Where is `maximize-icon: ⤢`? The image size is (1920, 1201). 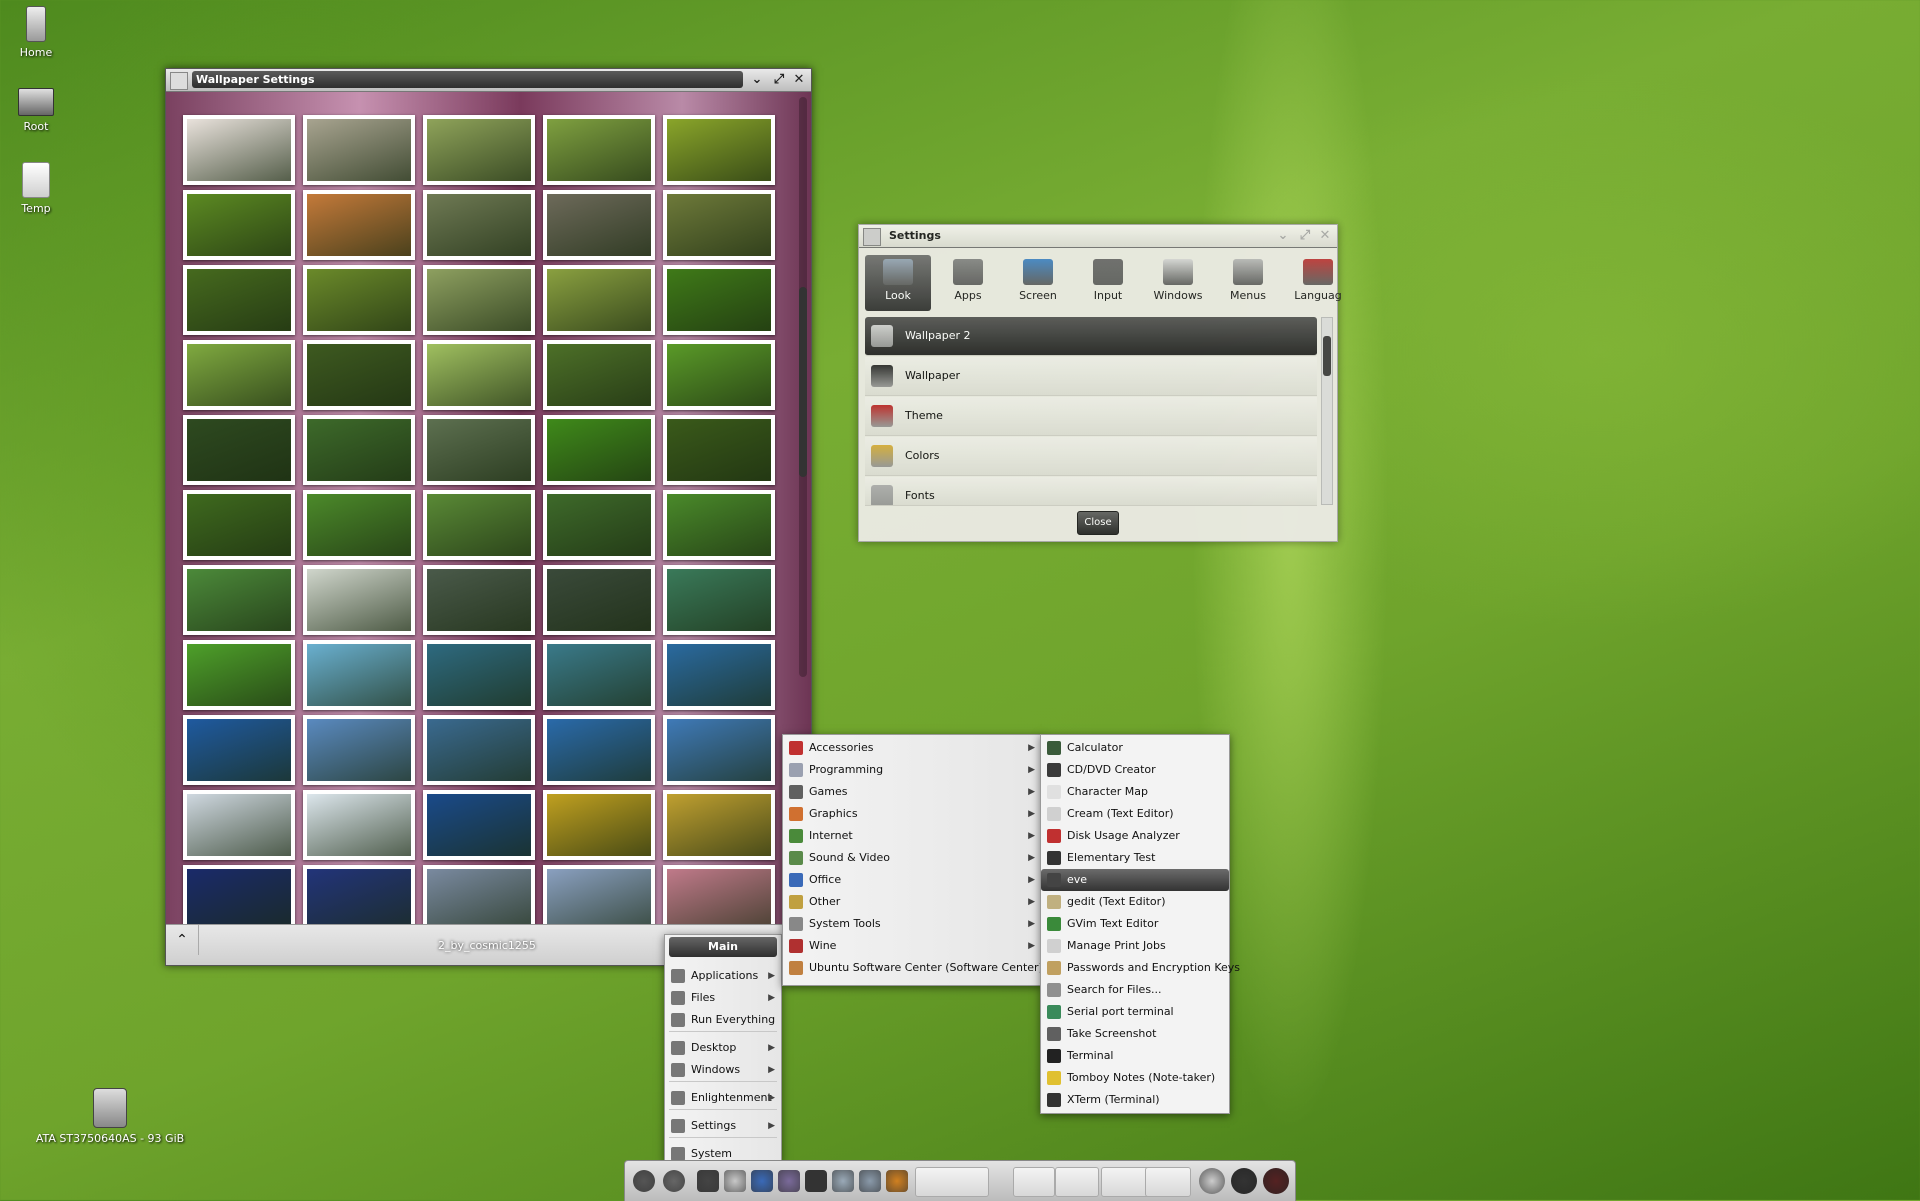 maximize-icon: ⤢ is located at coordinates (779, 80).